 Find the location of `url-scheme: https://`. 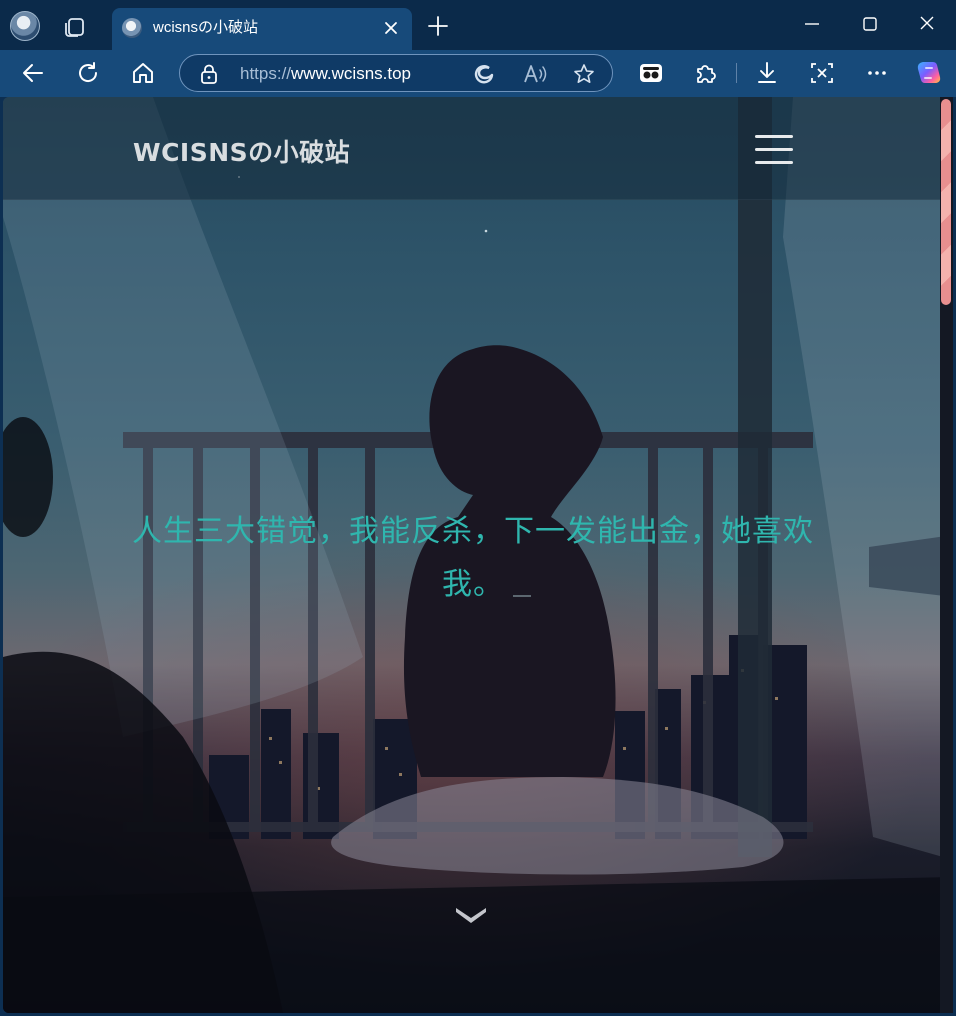

url-scheme: https:// is located at coordinates (266, 73).